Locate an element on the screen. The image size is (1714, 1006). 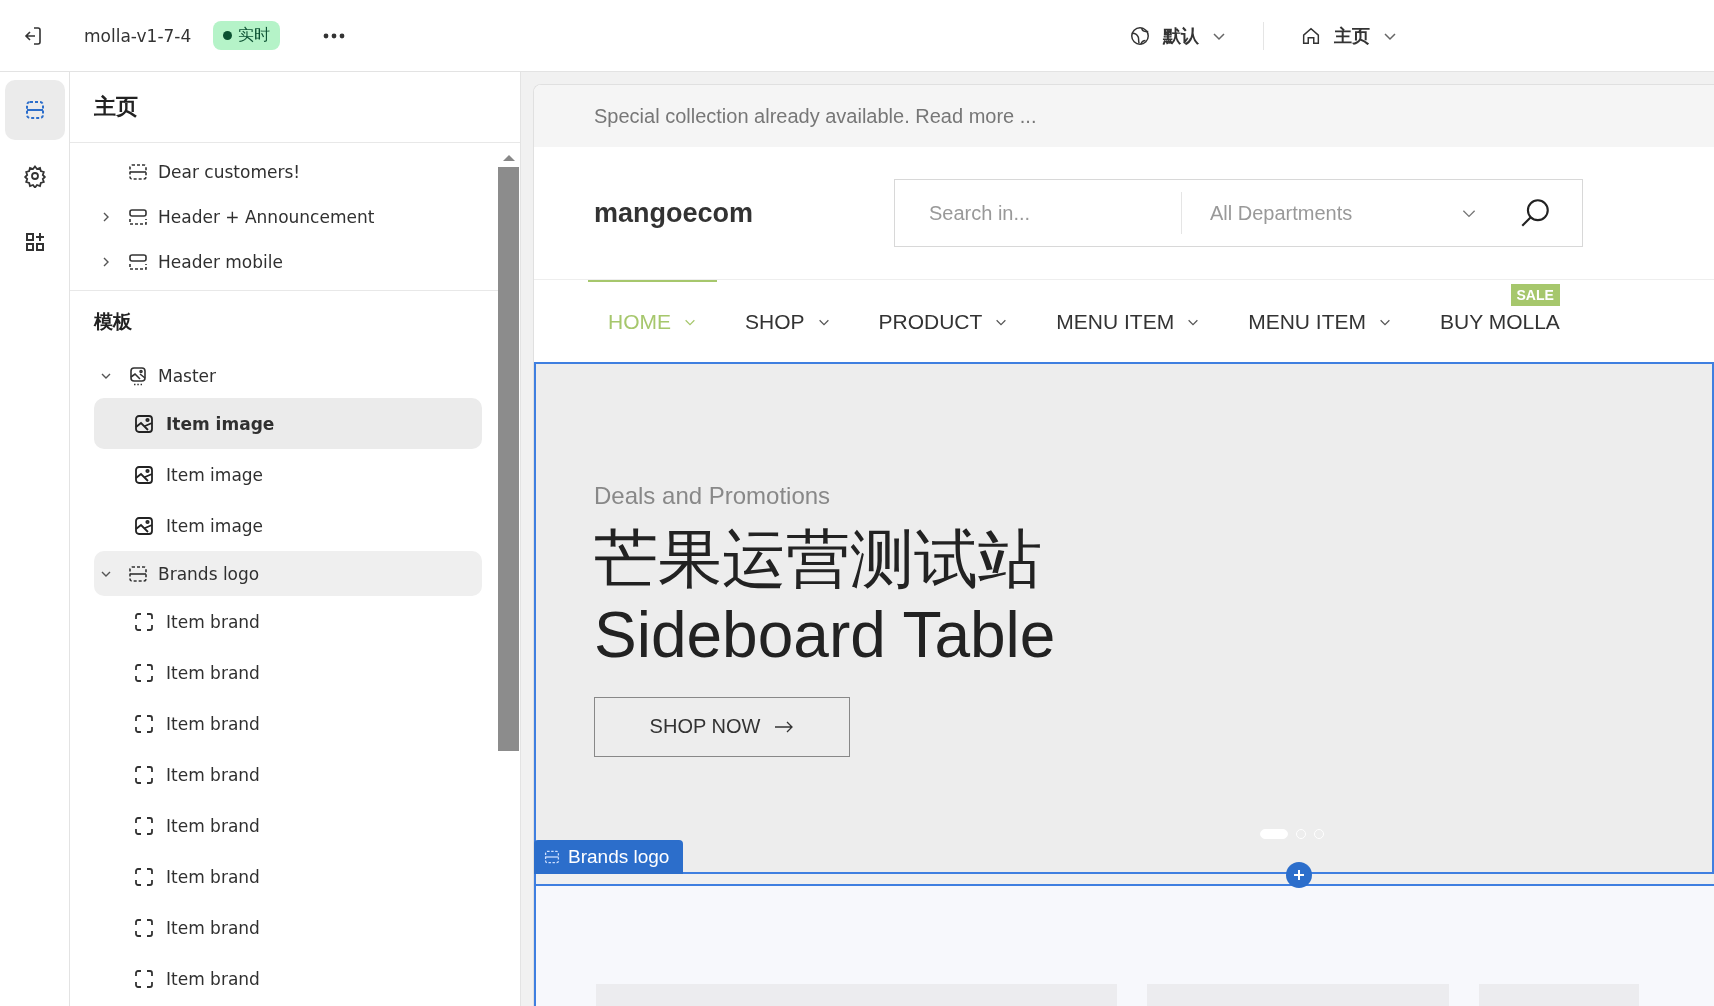
language-dropdown: 默认 is located at coordinates (1178, 35).